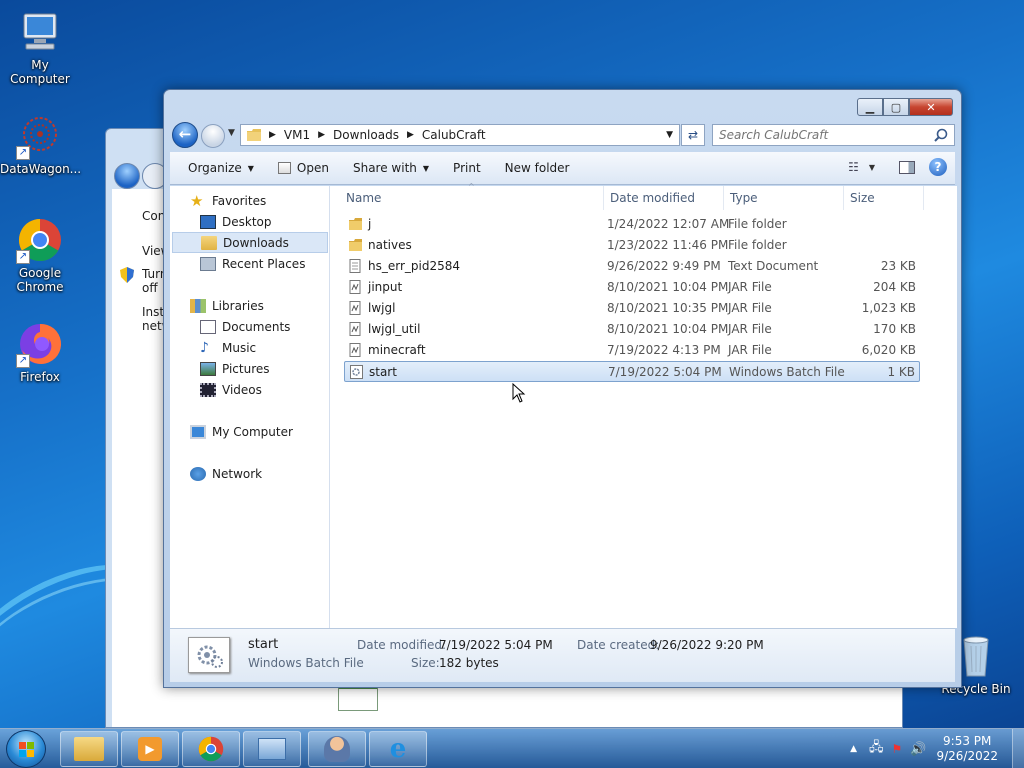 The width and height of the screenshot is (1024, 768). What do you see at coordinates (853, 749) in the screenshot?
I see `show-hidden-icons-icon: ▲` at bounding box center [853, 749].